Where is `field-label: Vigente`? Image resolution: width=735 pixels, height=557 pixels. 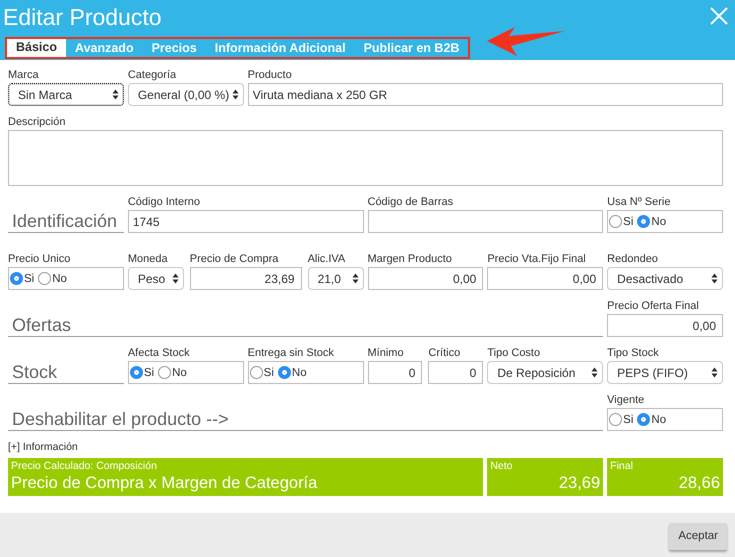 field-label: Vigente is located at coordinates (626, 401).